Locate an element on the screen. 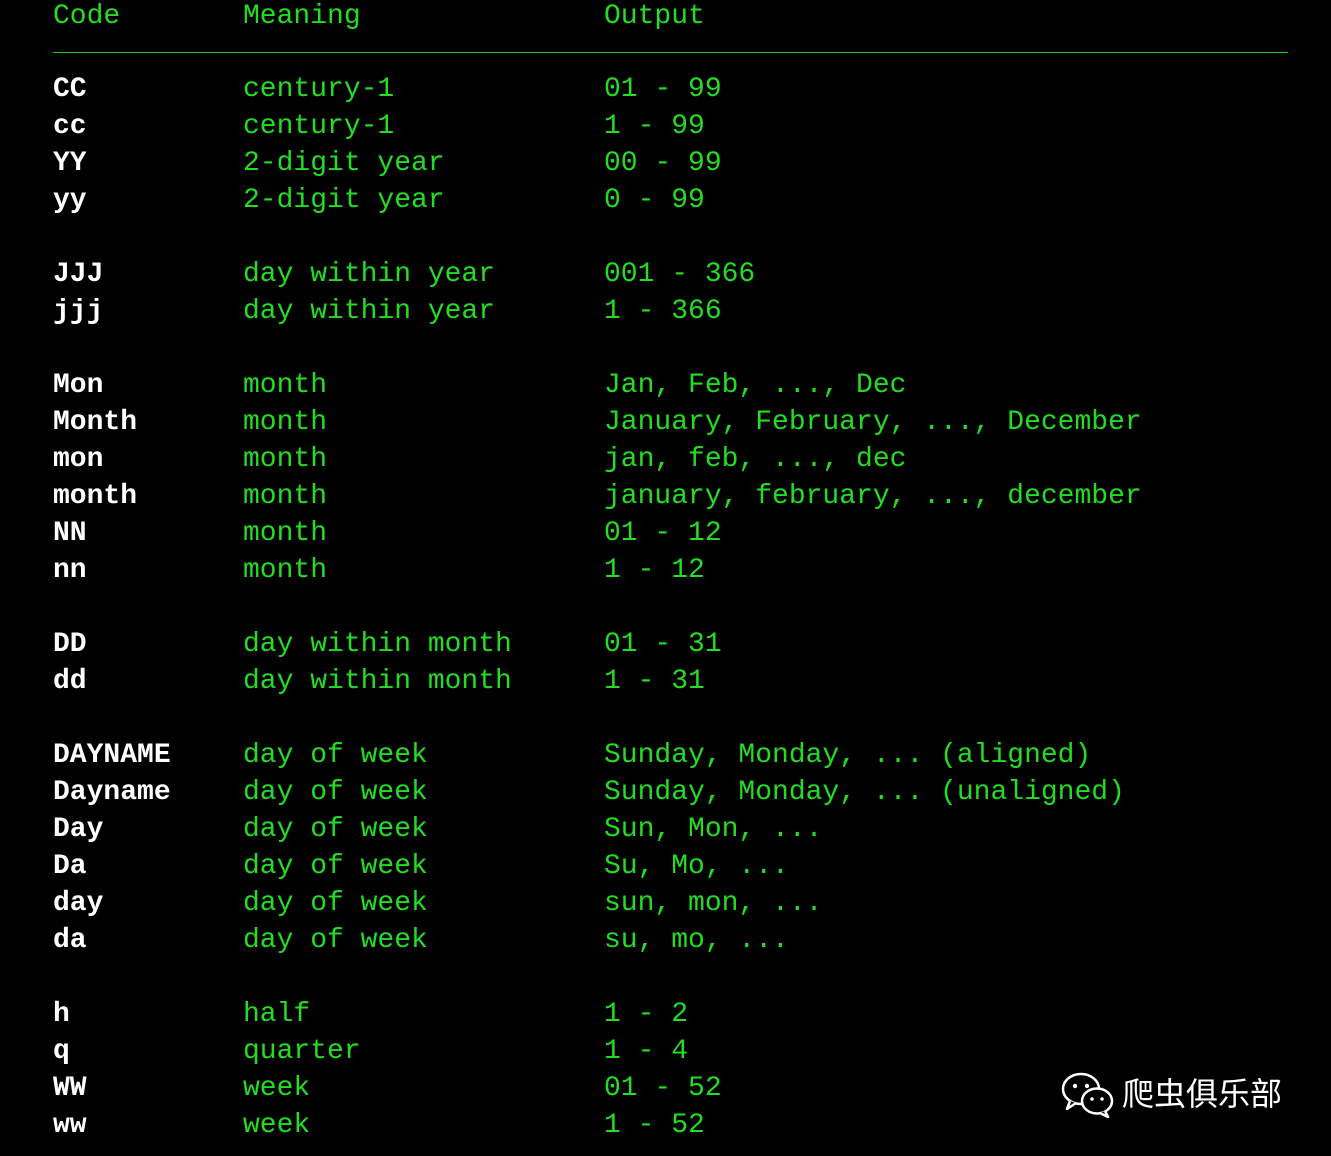 The height and width of the screenshot is (1156, 1331). output-cell: Sunday, Monday, ... (aligned) is located at coordinates (848, 755).